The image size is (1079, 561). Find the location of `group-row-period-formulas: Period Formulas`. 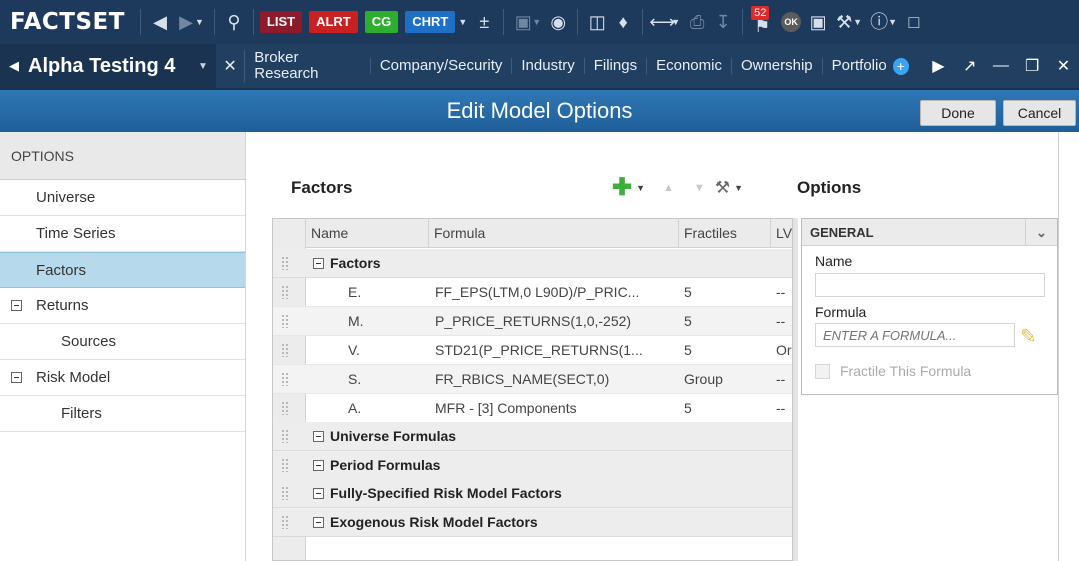

group-row-period-formulas: Period Formulas is located at coordinates (532, 465).